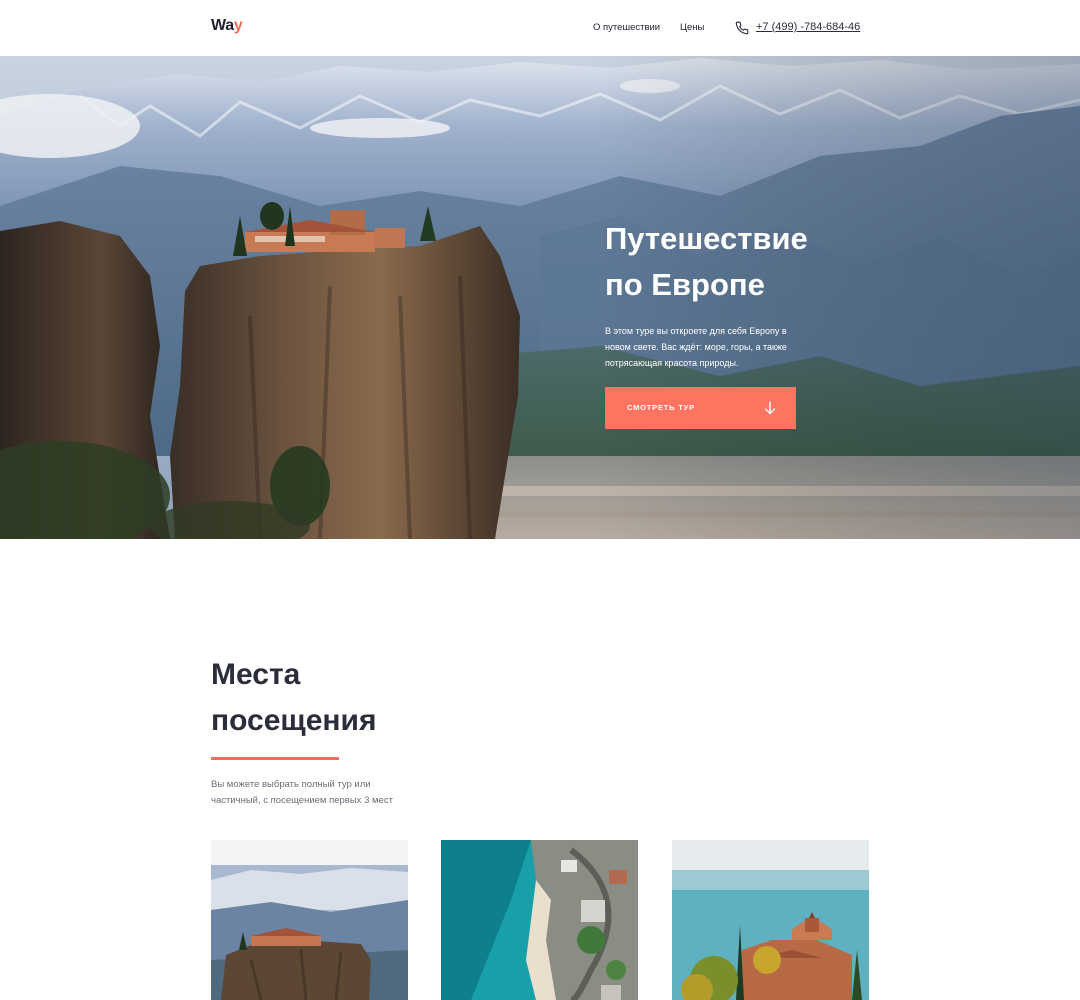  I want to click on nav-link-prices: Цены, so click(692, 27).